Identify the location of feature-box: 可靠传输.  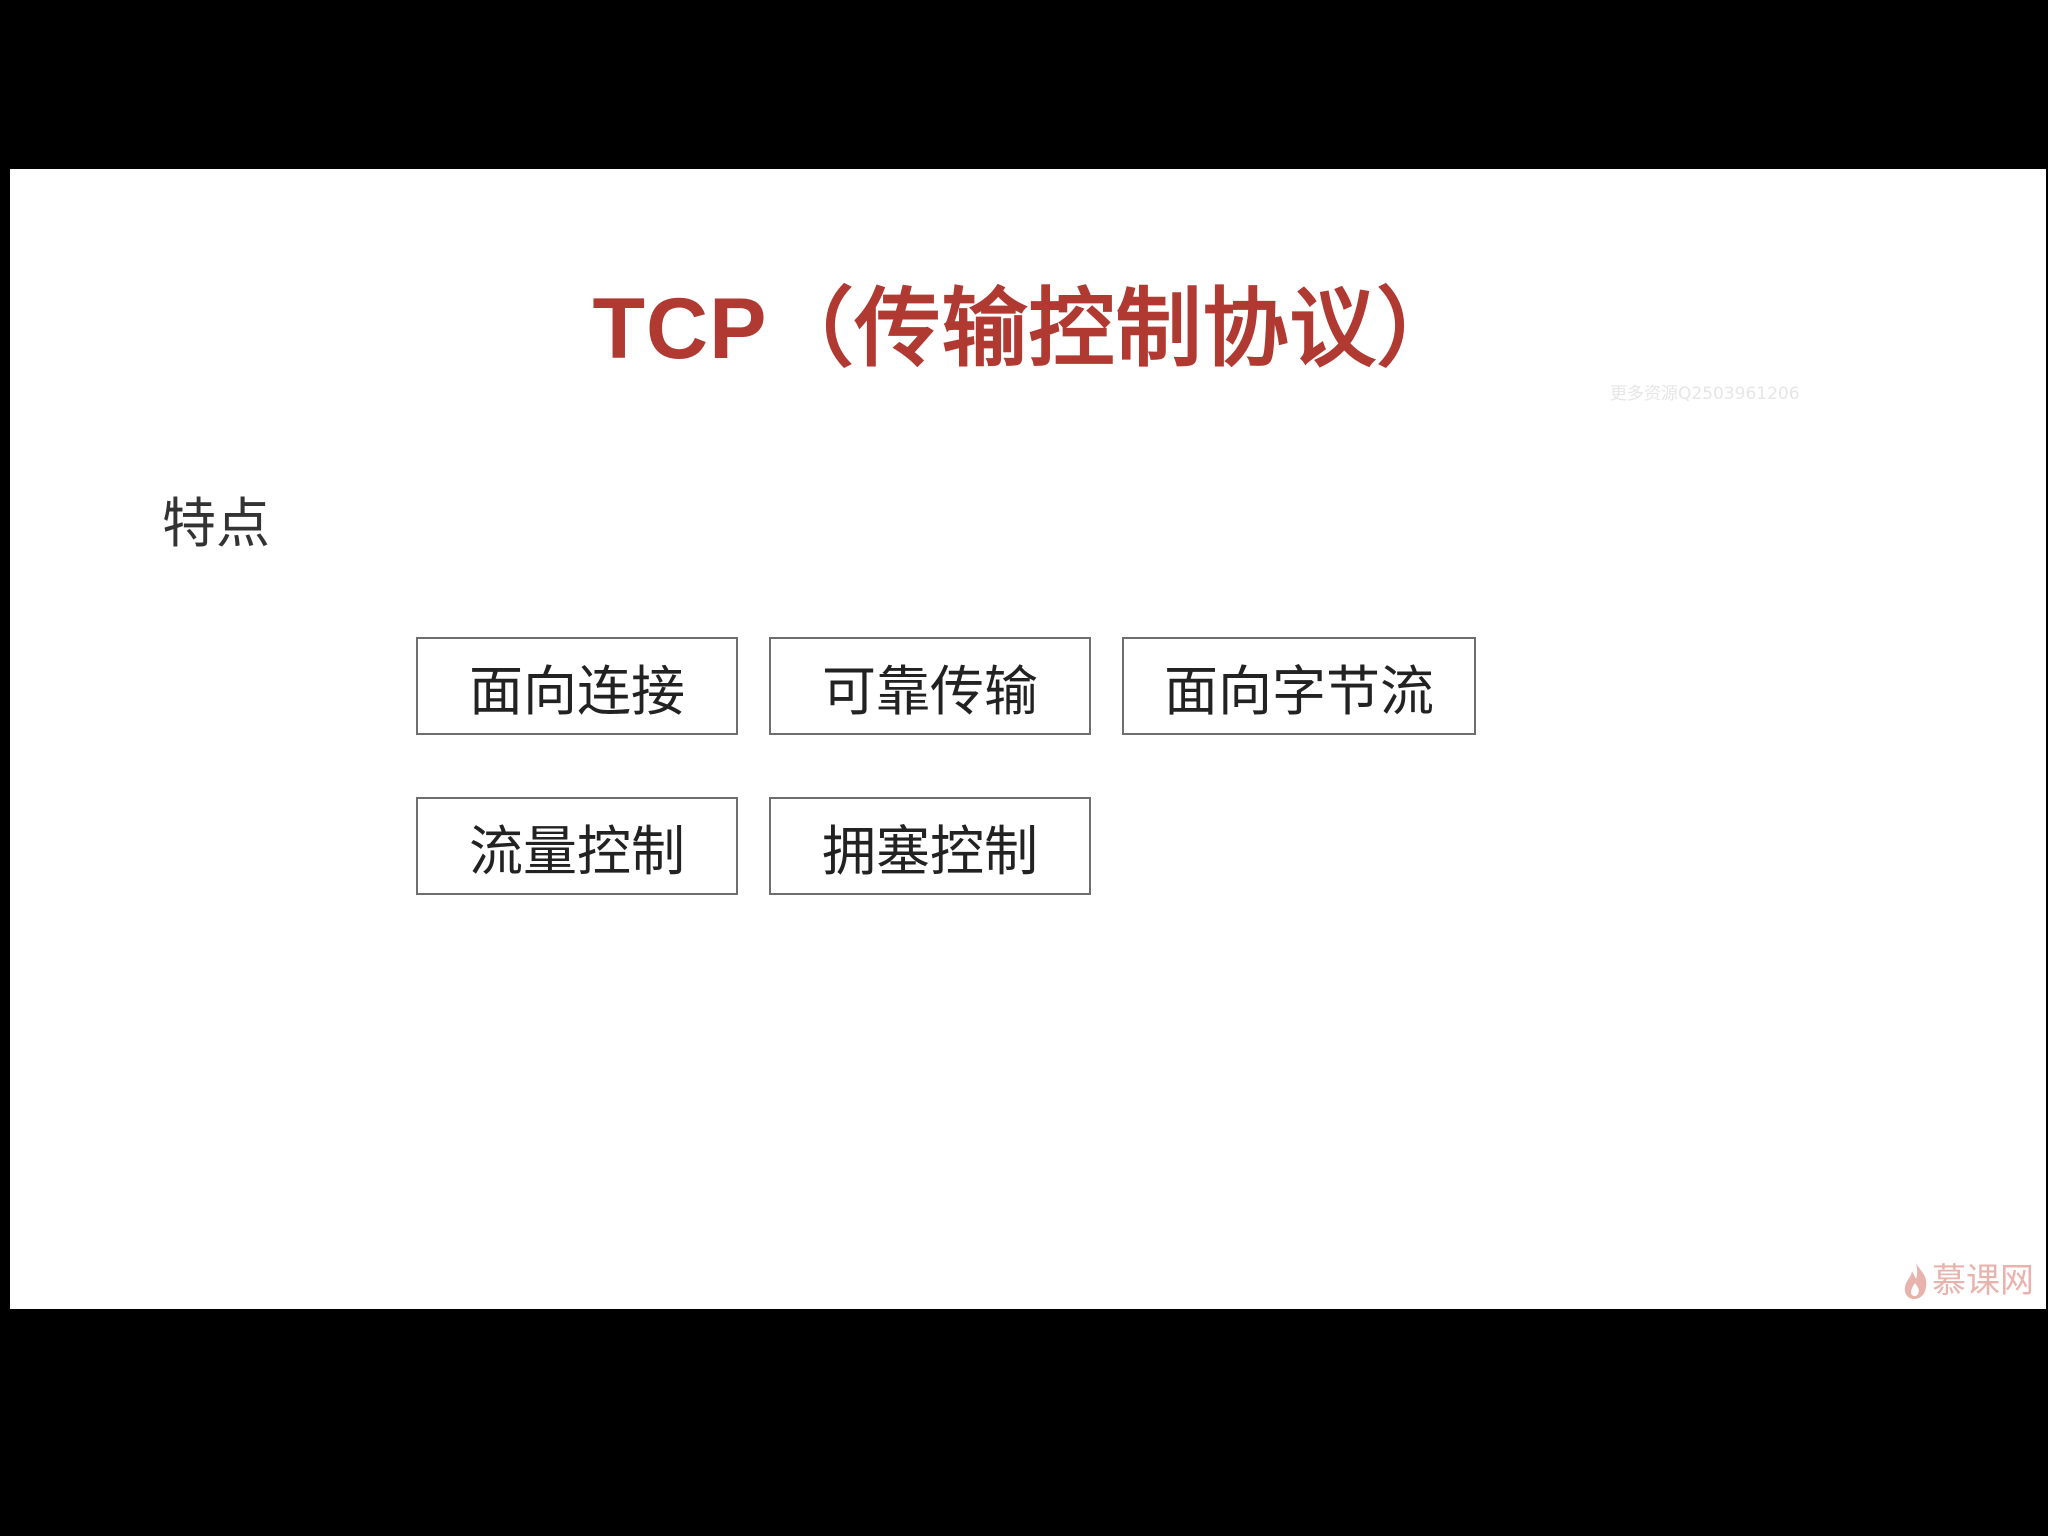
(930, 686).